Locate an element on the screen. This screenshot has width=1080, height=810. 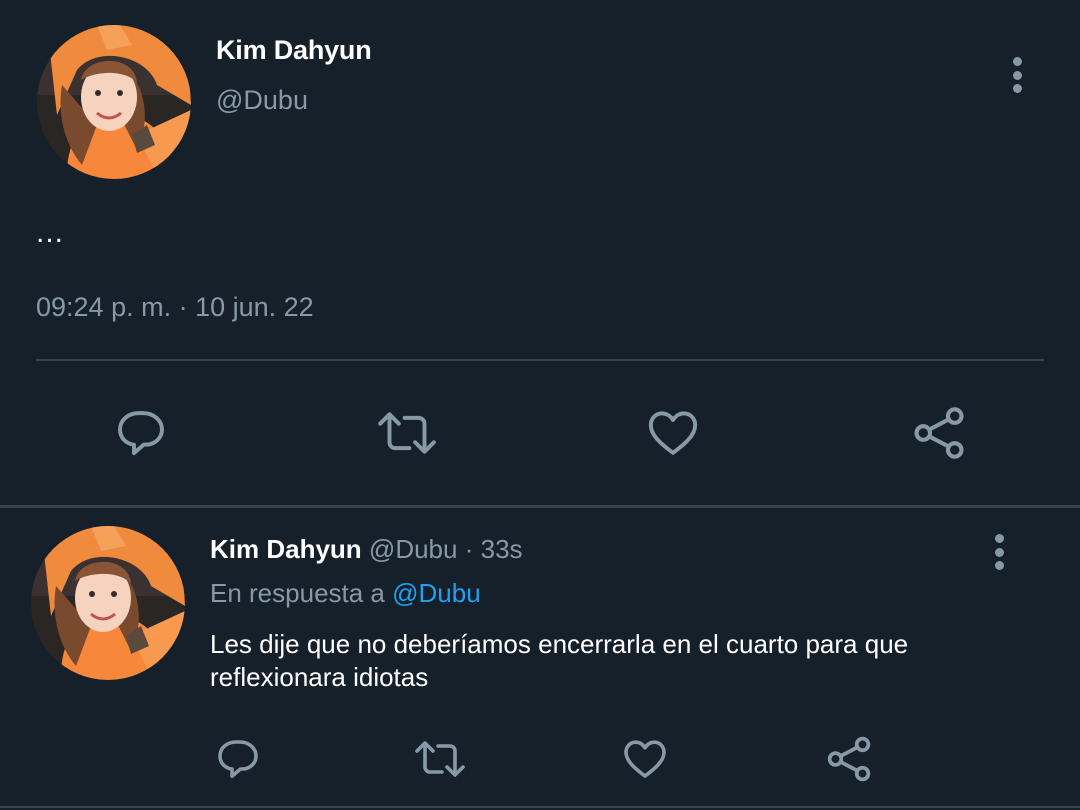
author-name: Kim Dahyun is located at coordinates (294, 50).